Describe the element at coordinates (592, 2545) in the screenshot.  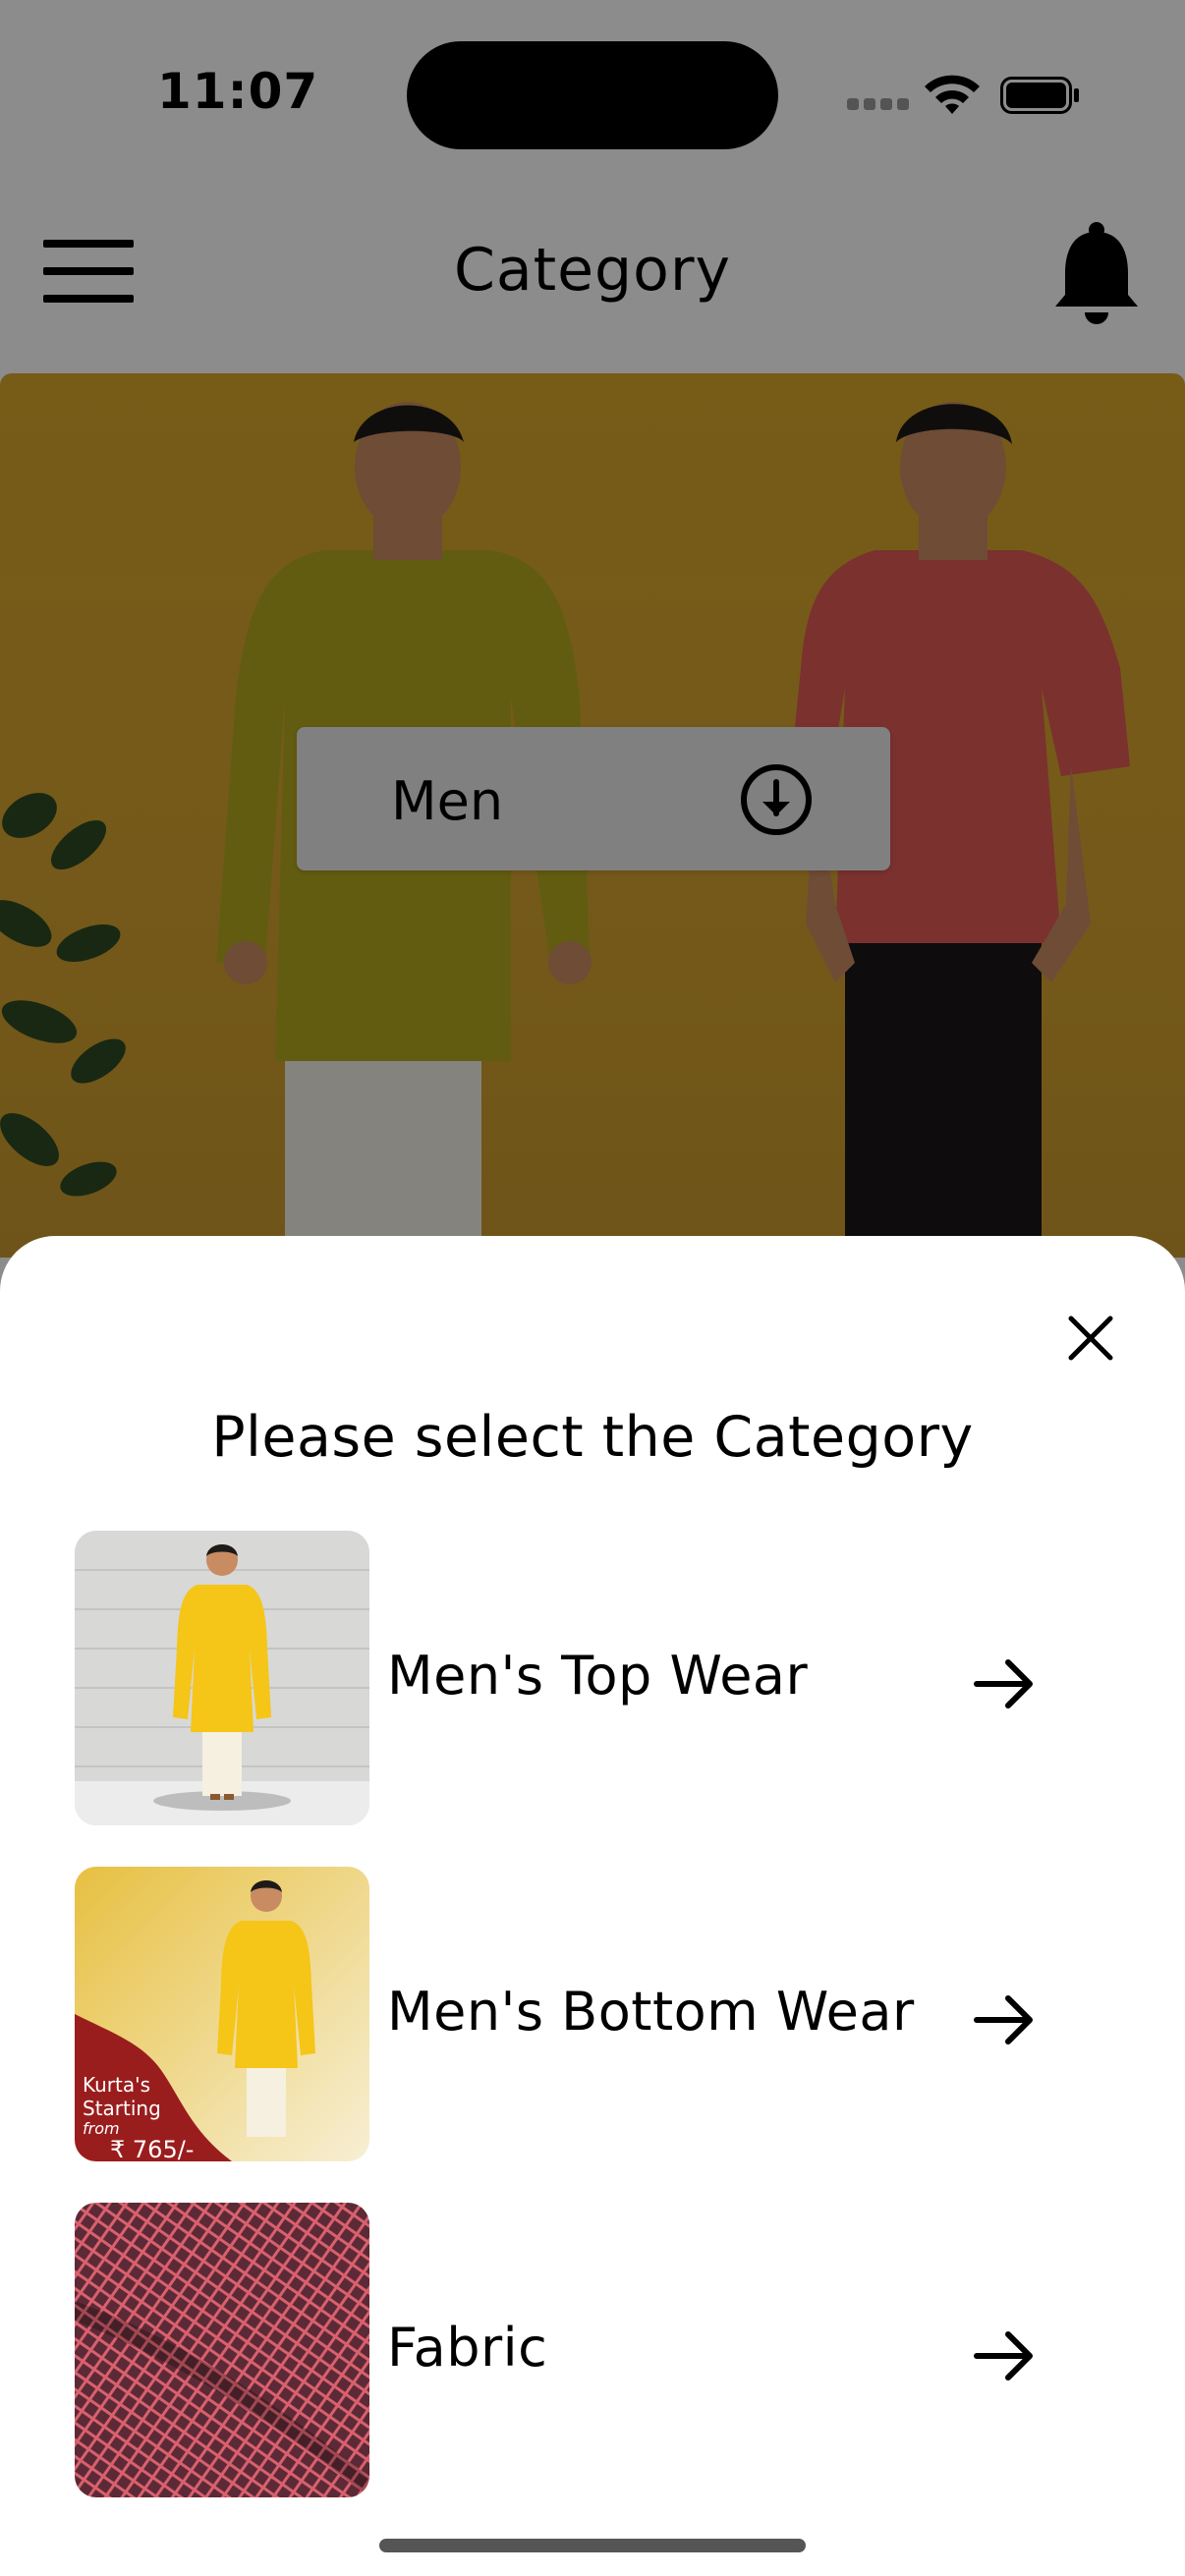
I see `home-indicator` at that location.